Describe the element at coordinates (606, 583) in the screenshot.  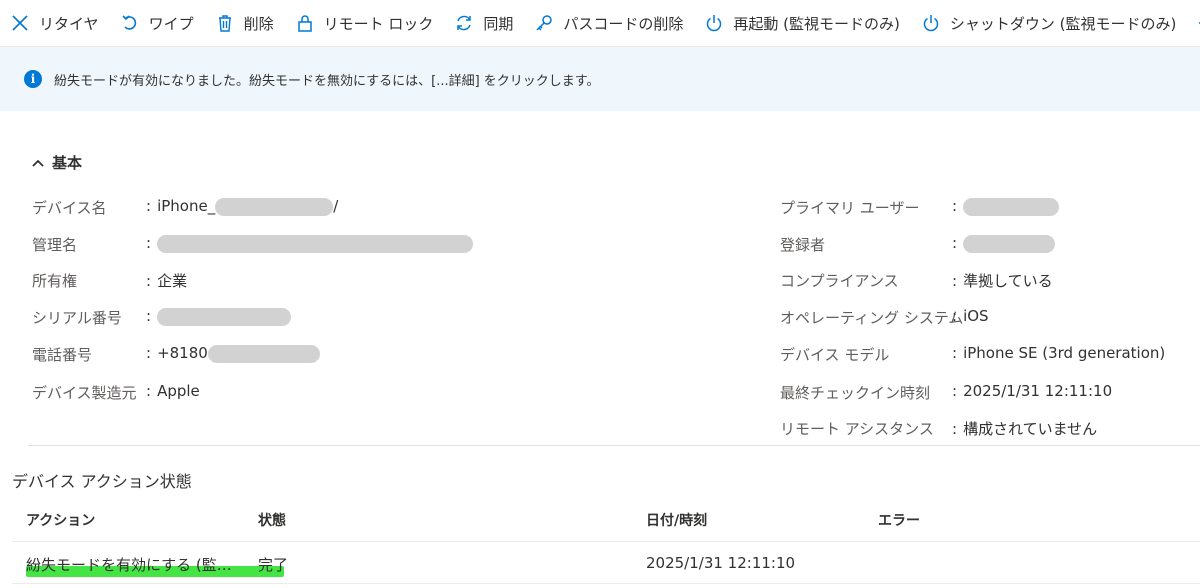
I see `table-row-divider` at that location.